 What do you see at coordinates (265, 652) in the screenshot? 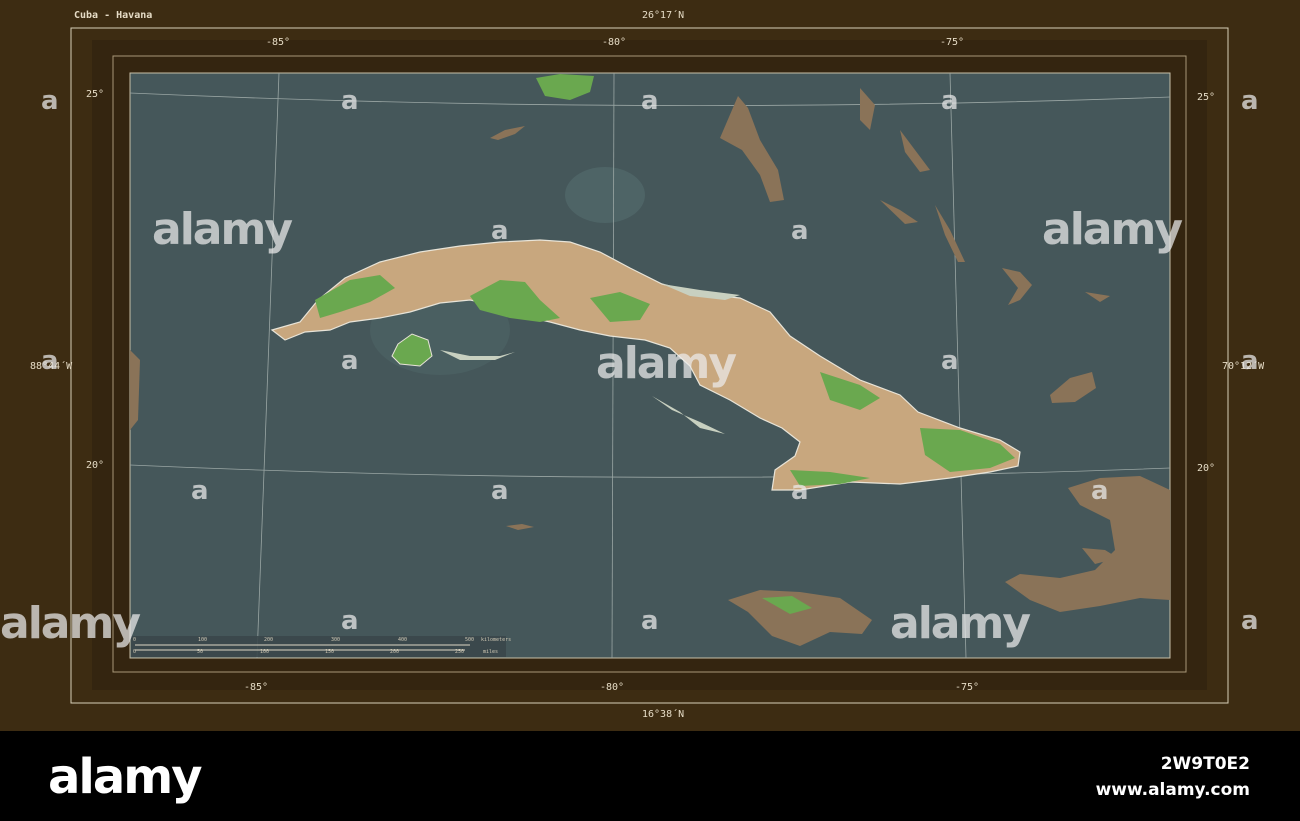
I see `scale-bar-mi-tick: 100` at bounding box center [265, 652].